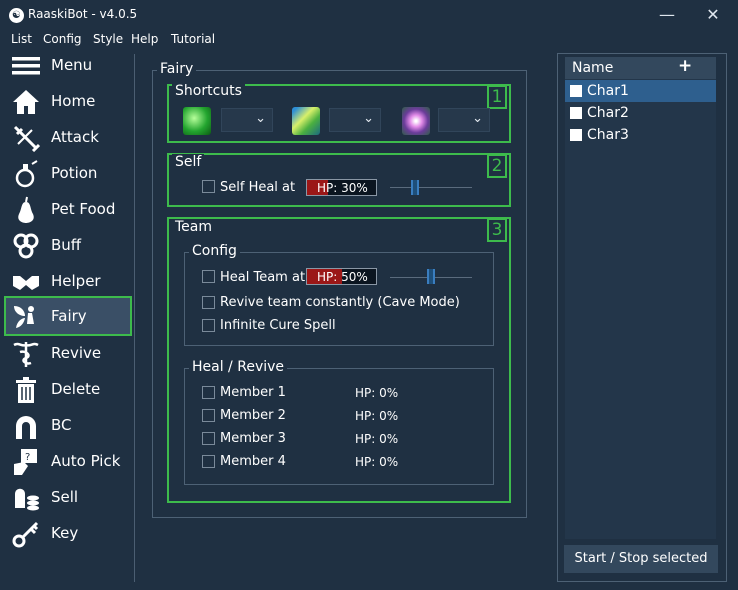 The image size is (738, 590). What do you see at coordinates (608, 135) in the screenshot?
I see `char-3-name: Char3` at bounding box center [608, 135].